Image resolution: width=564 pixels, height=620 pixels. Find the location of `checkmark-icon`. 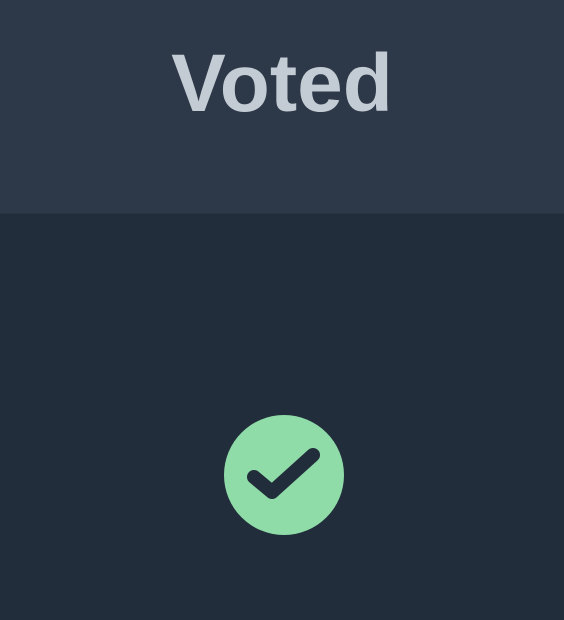

checkmark-icon is located at coordinates (283, 473).